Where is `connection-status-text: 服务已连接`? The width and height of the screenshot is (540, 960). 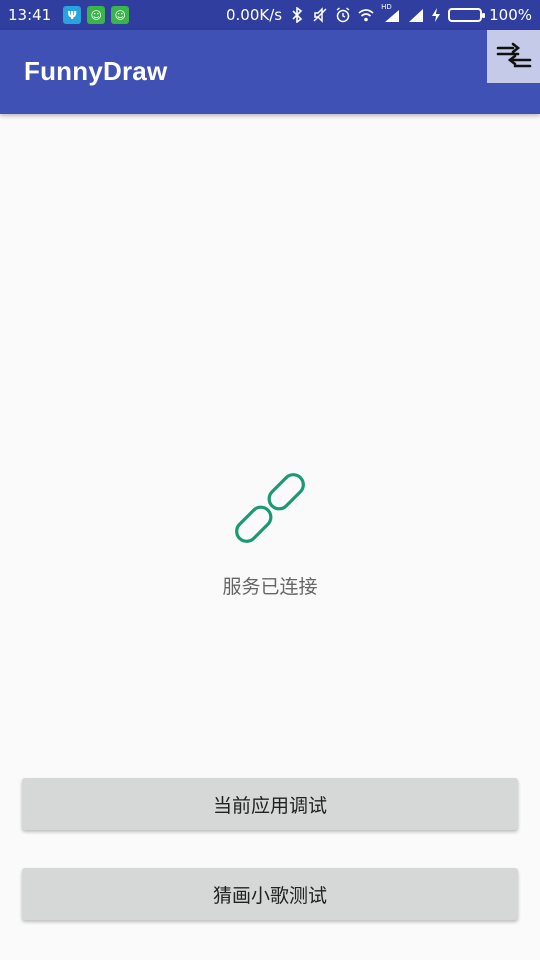
connection-status-text: 服务已连接 is located at coordinates (270, 587).